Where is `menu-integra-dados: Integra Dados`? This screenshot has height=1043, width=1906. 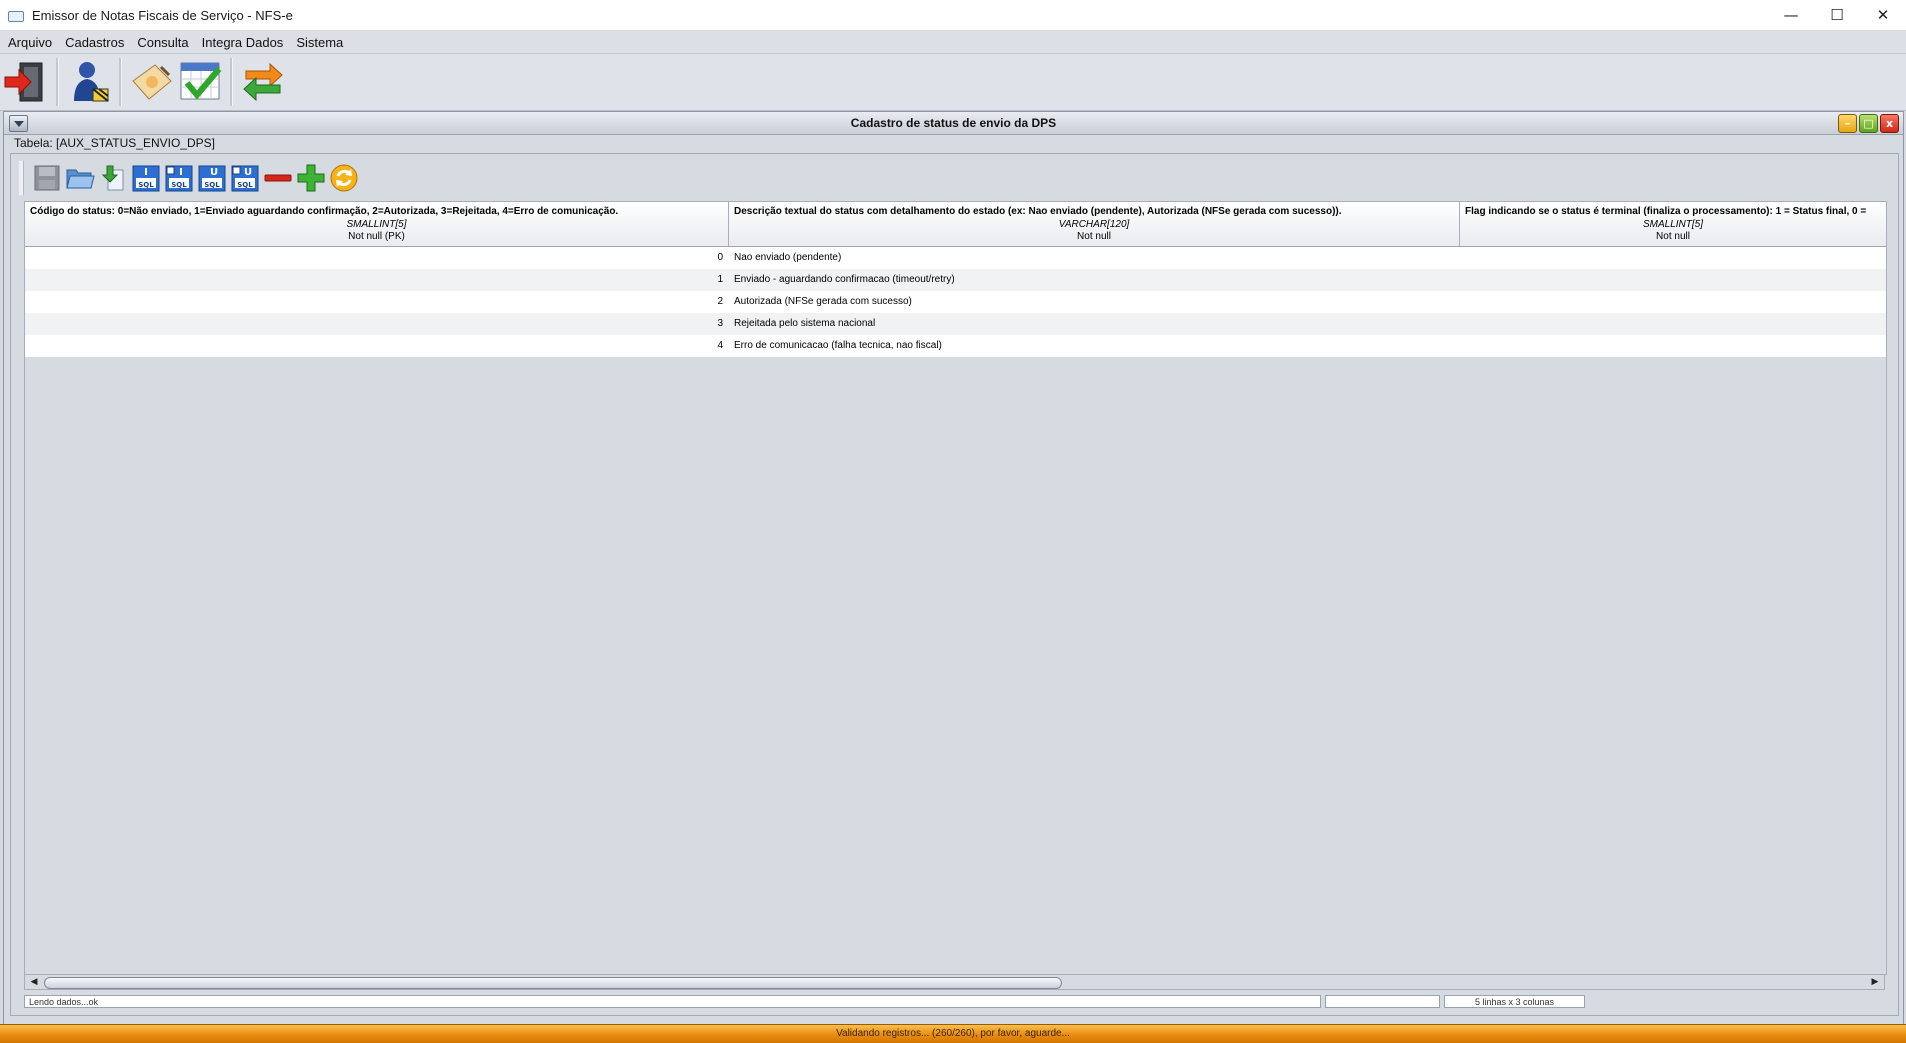 menu-integra-dados: Integra Dados is located at coordinates (243, 42).